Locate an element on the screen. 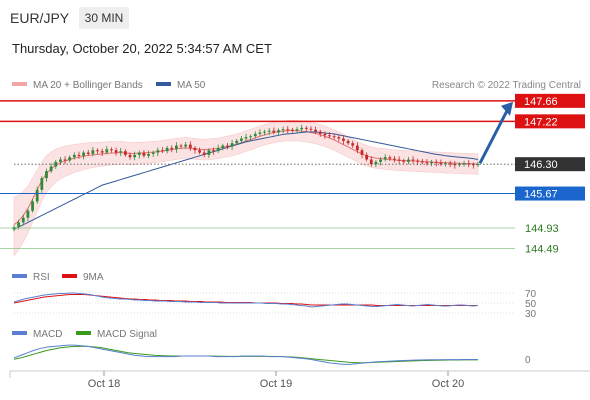 The height and width of the screenshot is (400, 590). rsi-ma-line is located at coordinates (245, 300).